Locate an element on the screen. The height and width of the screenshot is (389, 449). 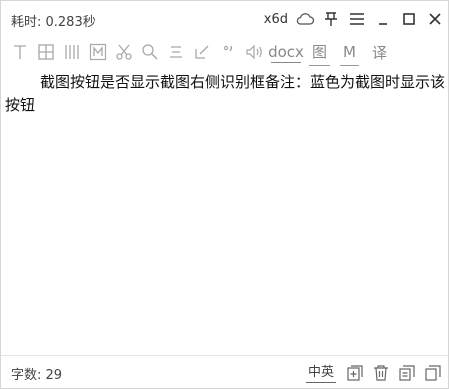
char-count: 字数: 29 is located at coordinates (37, 375).